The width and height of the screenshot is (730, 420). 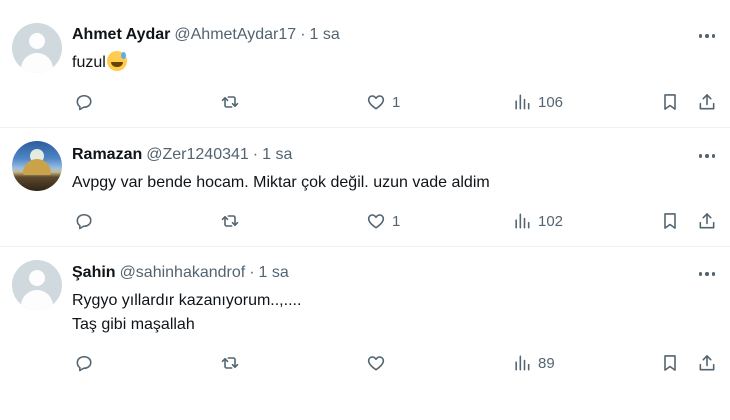 I want to click on user-handle: @AhmetAydar17, so click(x=235, y=35).